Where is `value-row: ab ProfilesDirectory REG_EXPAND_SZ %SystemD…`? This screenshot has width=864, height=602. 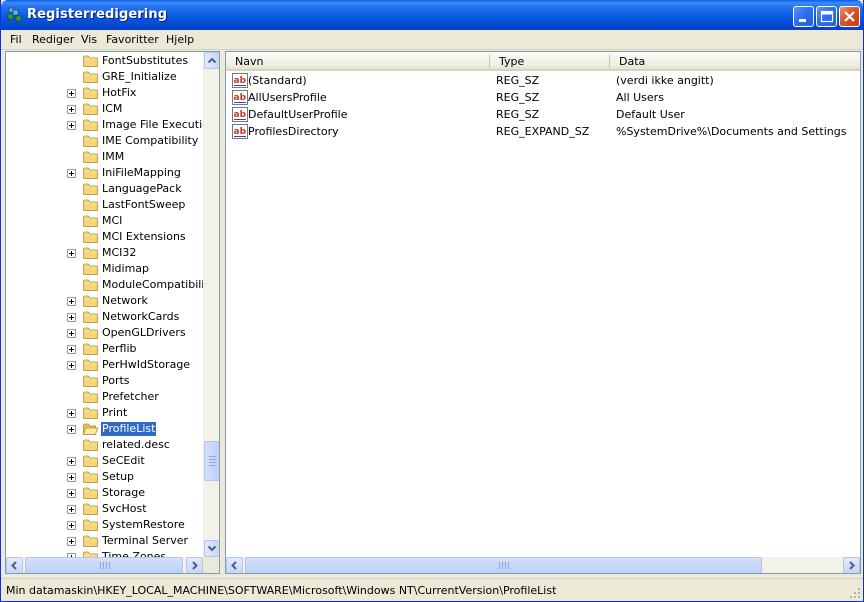 value-row: ab ProfilesDirectory REG_EXPAND_SZ %SystemD… is located at coordinates (536, 131).